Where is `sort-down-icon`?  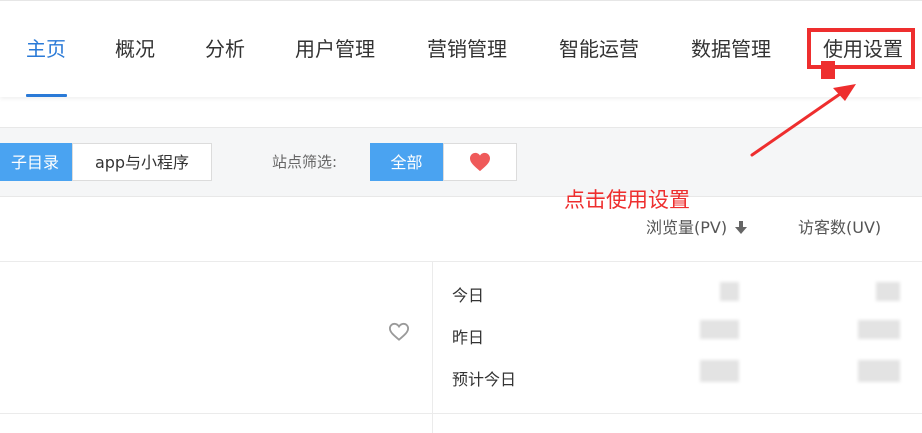
sort-down-icon is located at coordinates (741, 227).